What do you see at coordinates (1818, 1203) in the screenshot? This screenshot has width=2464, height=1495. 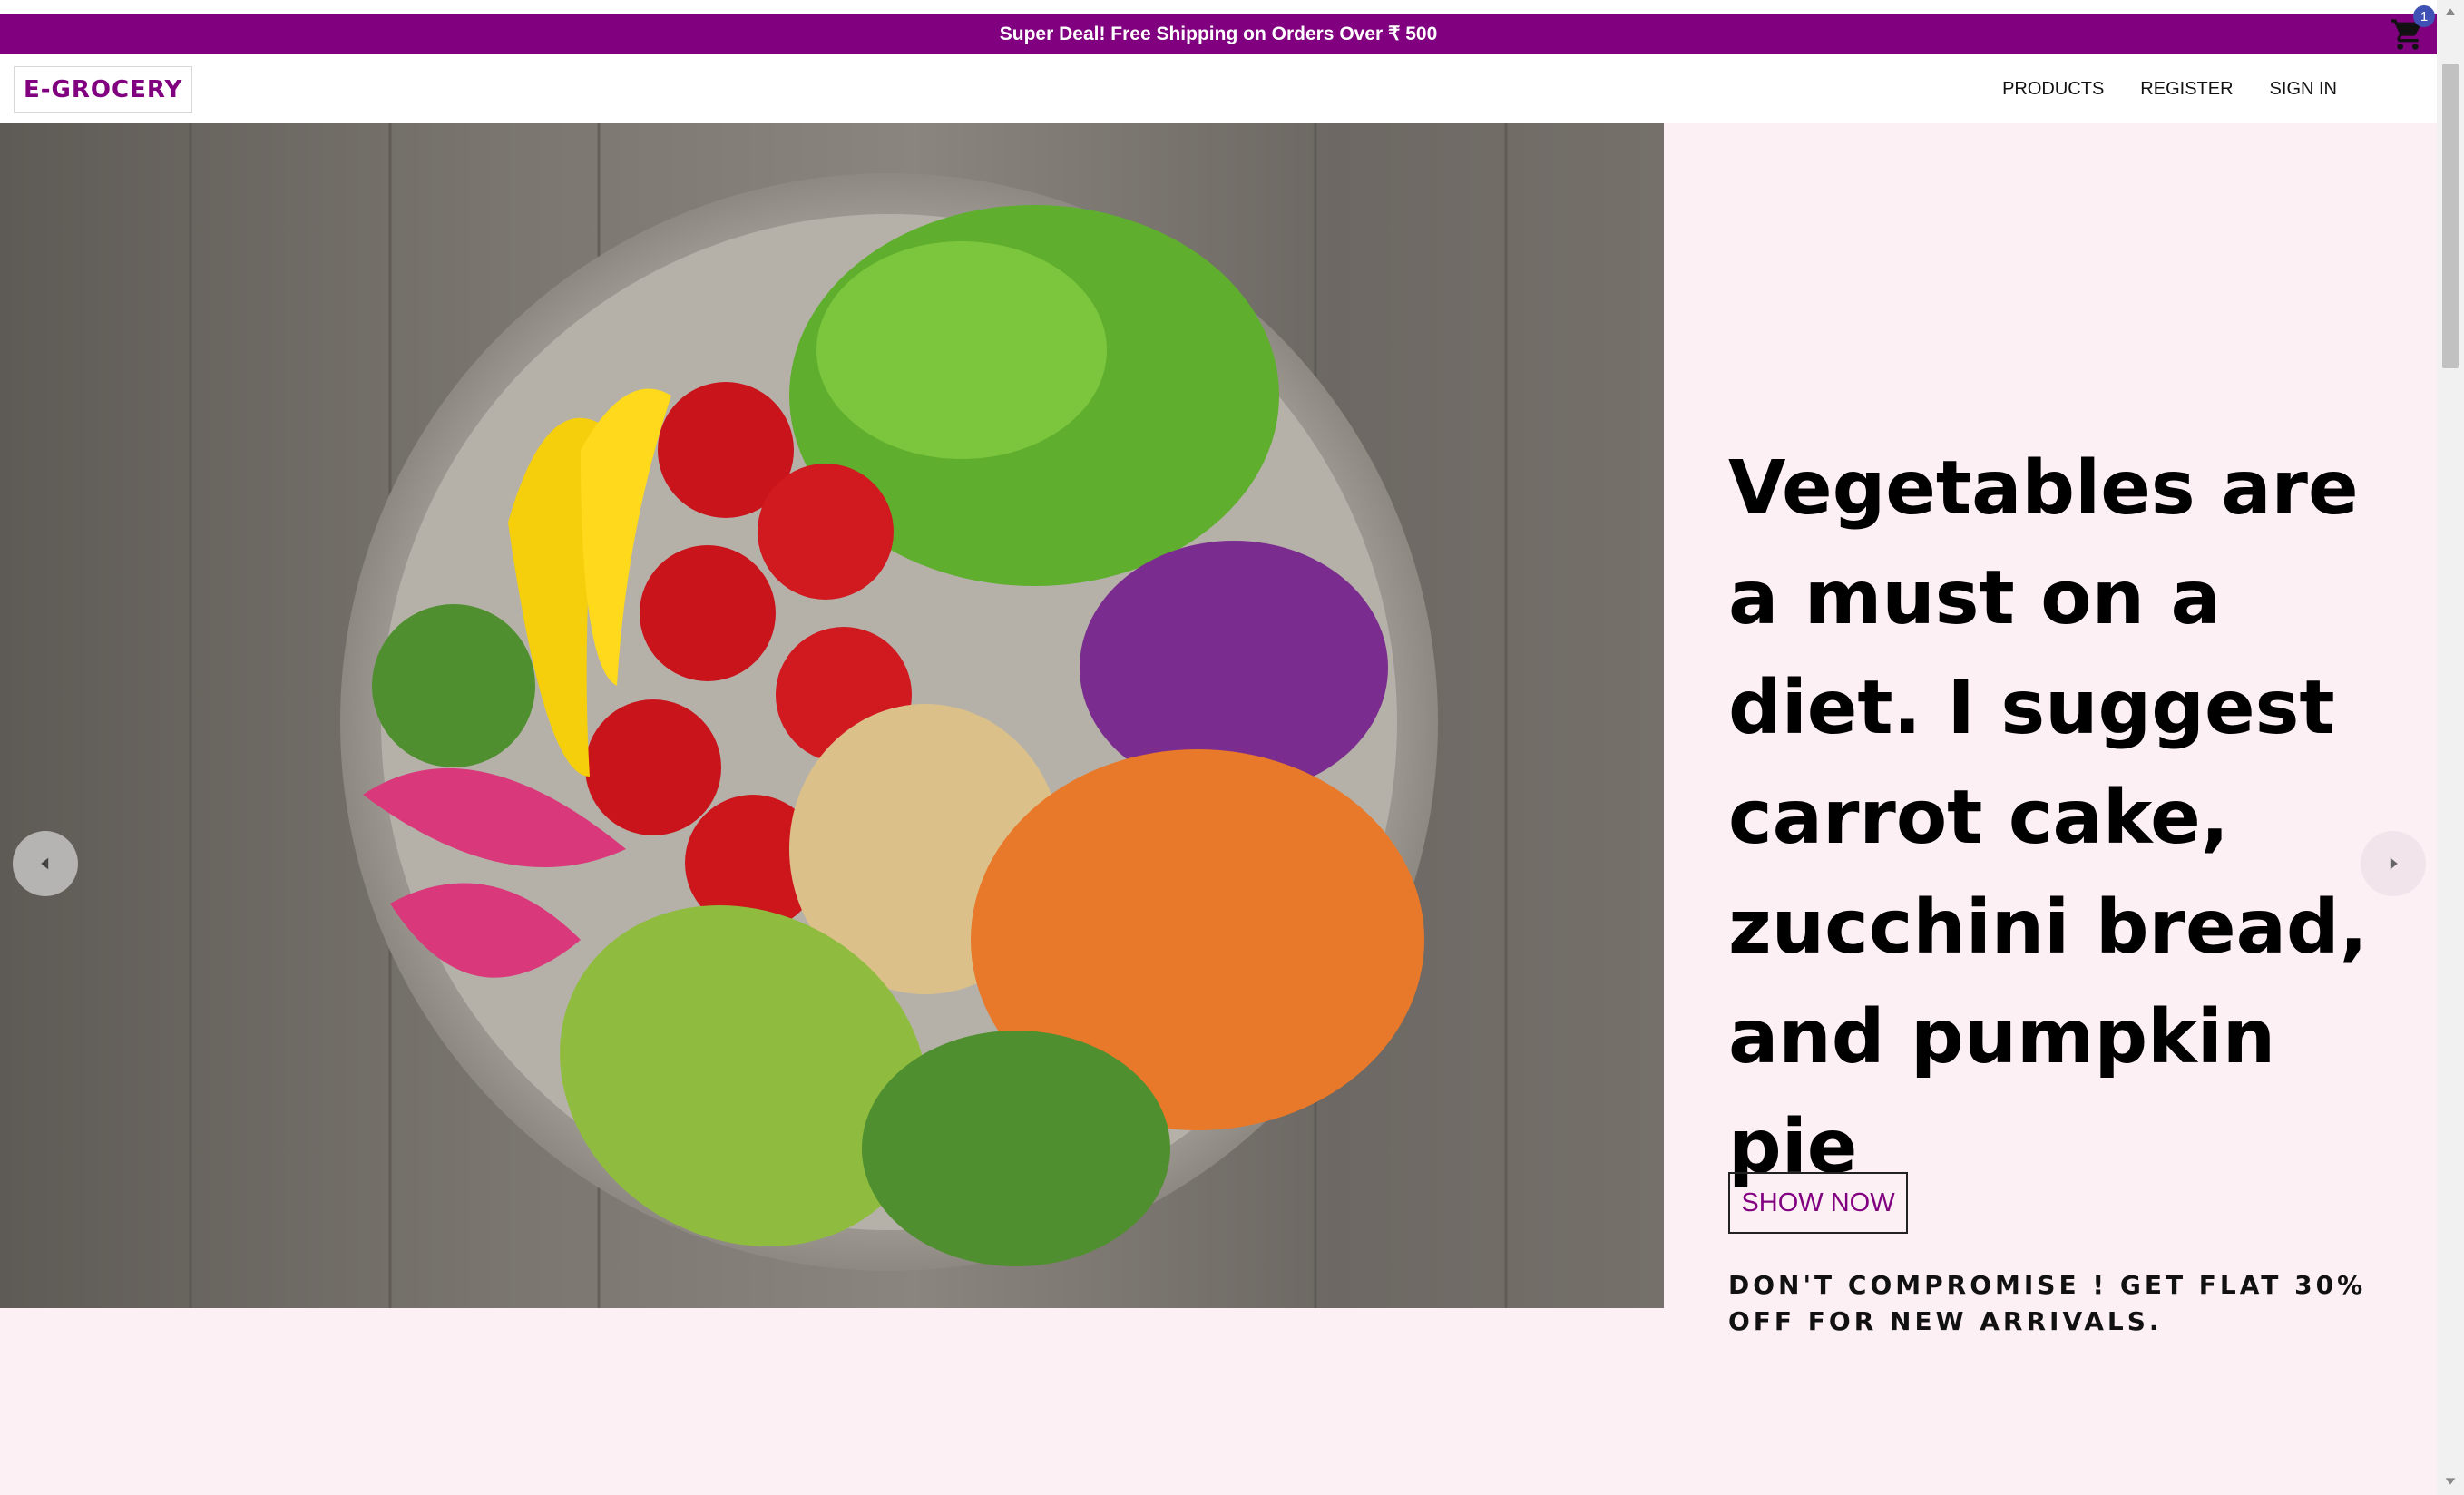 I see `show-now-button: SHOW NOW` at bounding box center [1818, 1203].